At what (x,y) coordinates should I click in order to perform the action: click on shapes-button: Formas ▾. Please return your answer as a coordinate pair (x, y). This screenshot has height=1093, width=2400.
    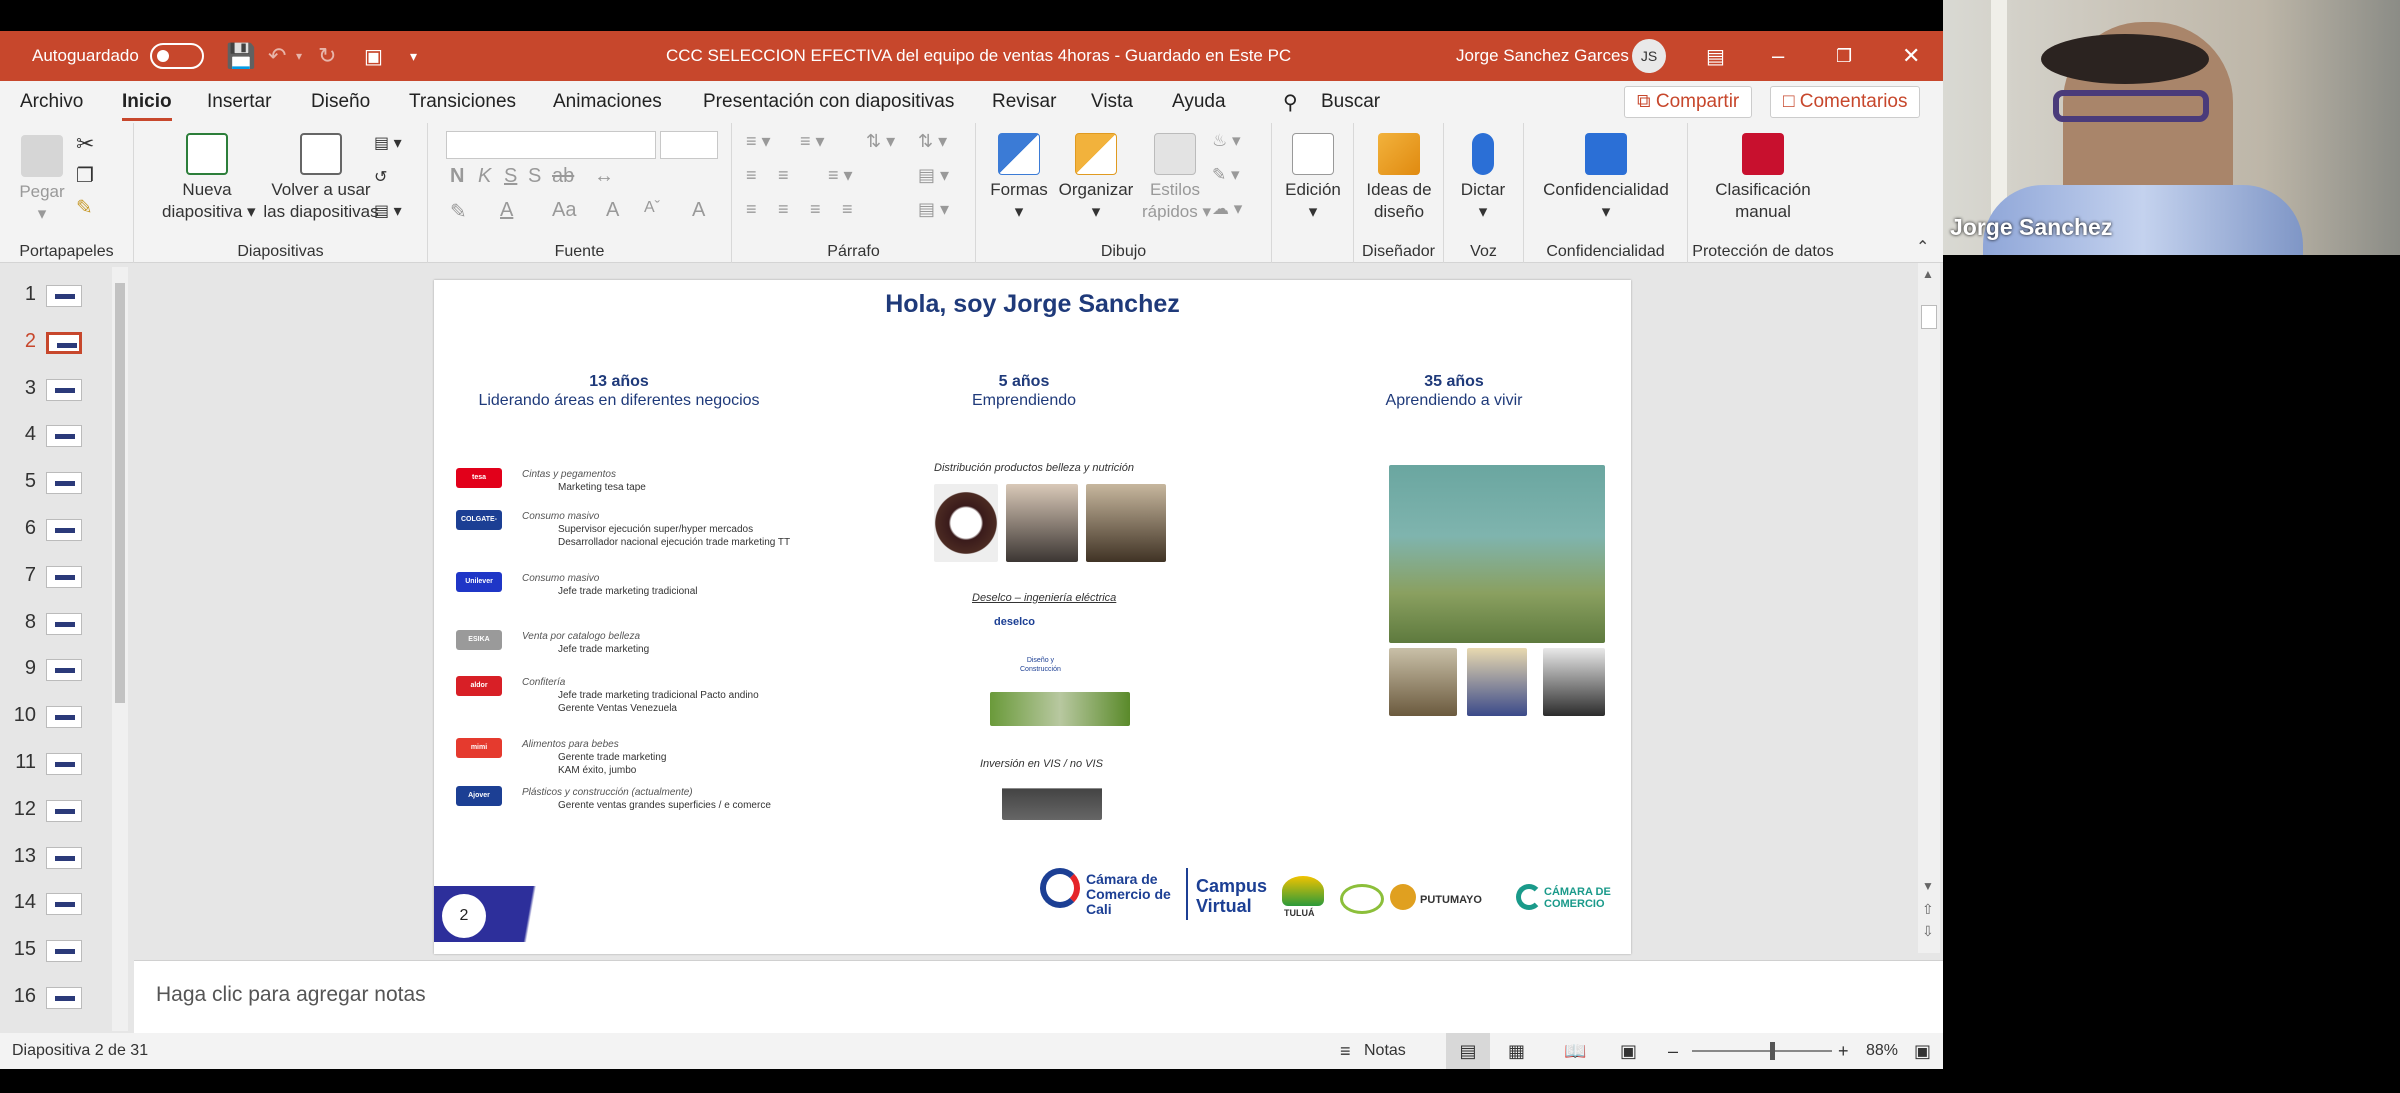
    Looking at the image, I should click on (1019, 178).